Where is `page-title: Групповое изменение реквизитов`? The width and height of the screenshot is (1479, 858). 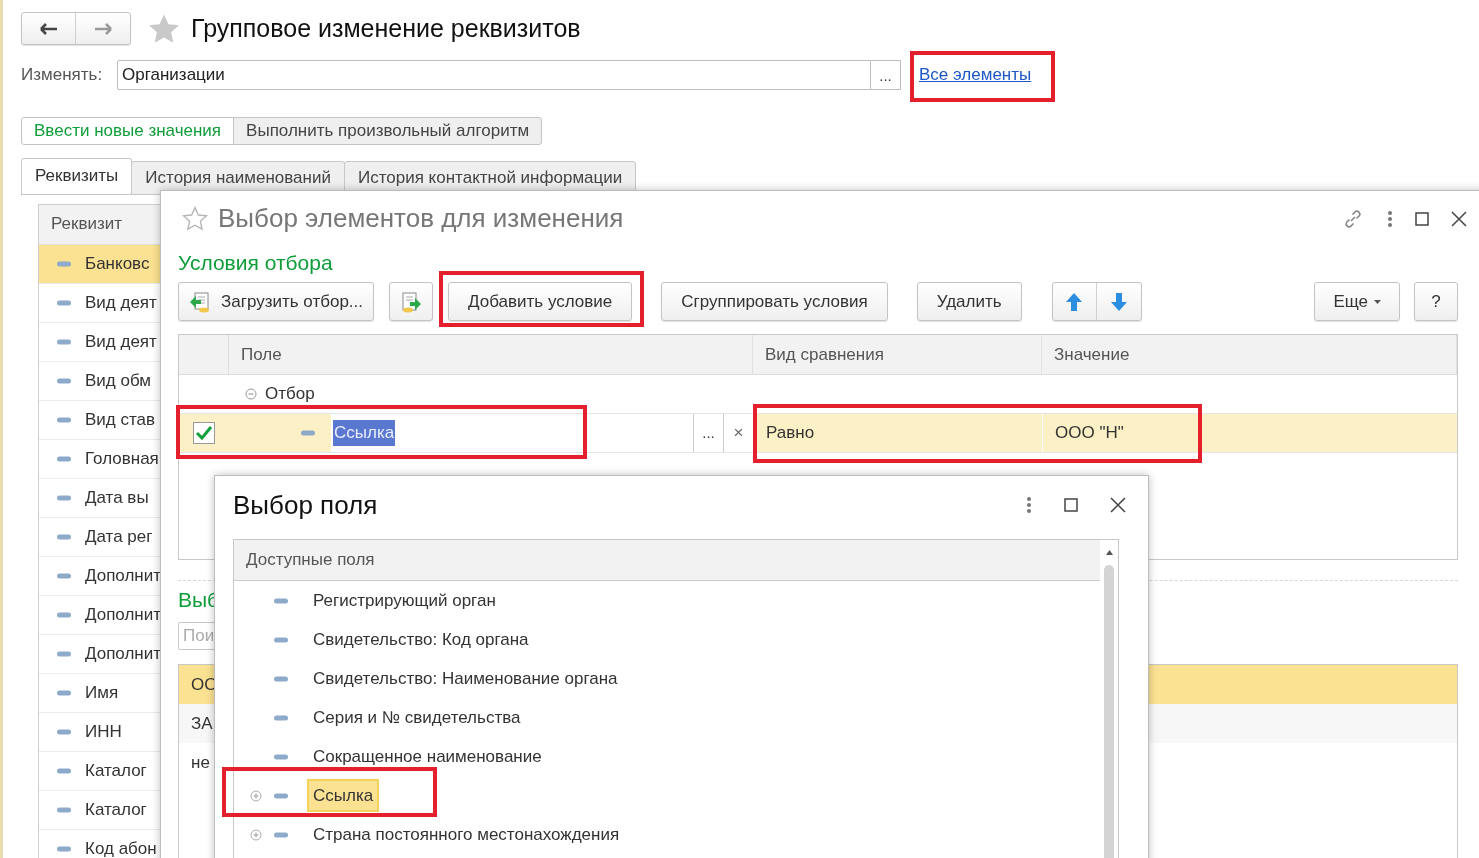 page-title: Групповое изменение реквизитов is located at coordinates (386, 28).